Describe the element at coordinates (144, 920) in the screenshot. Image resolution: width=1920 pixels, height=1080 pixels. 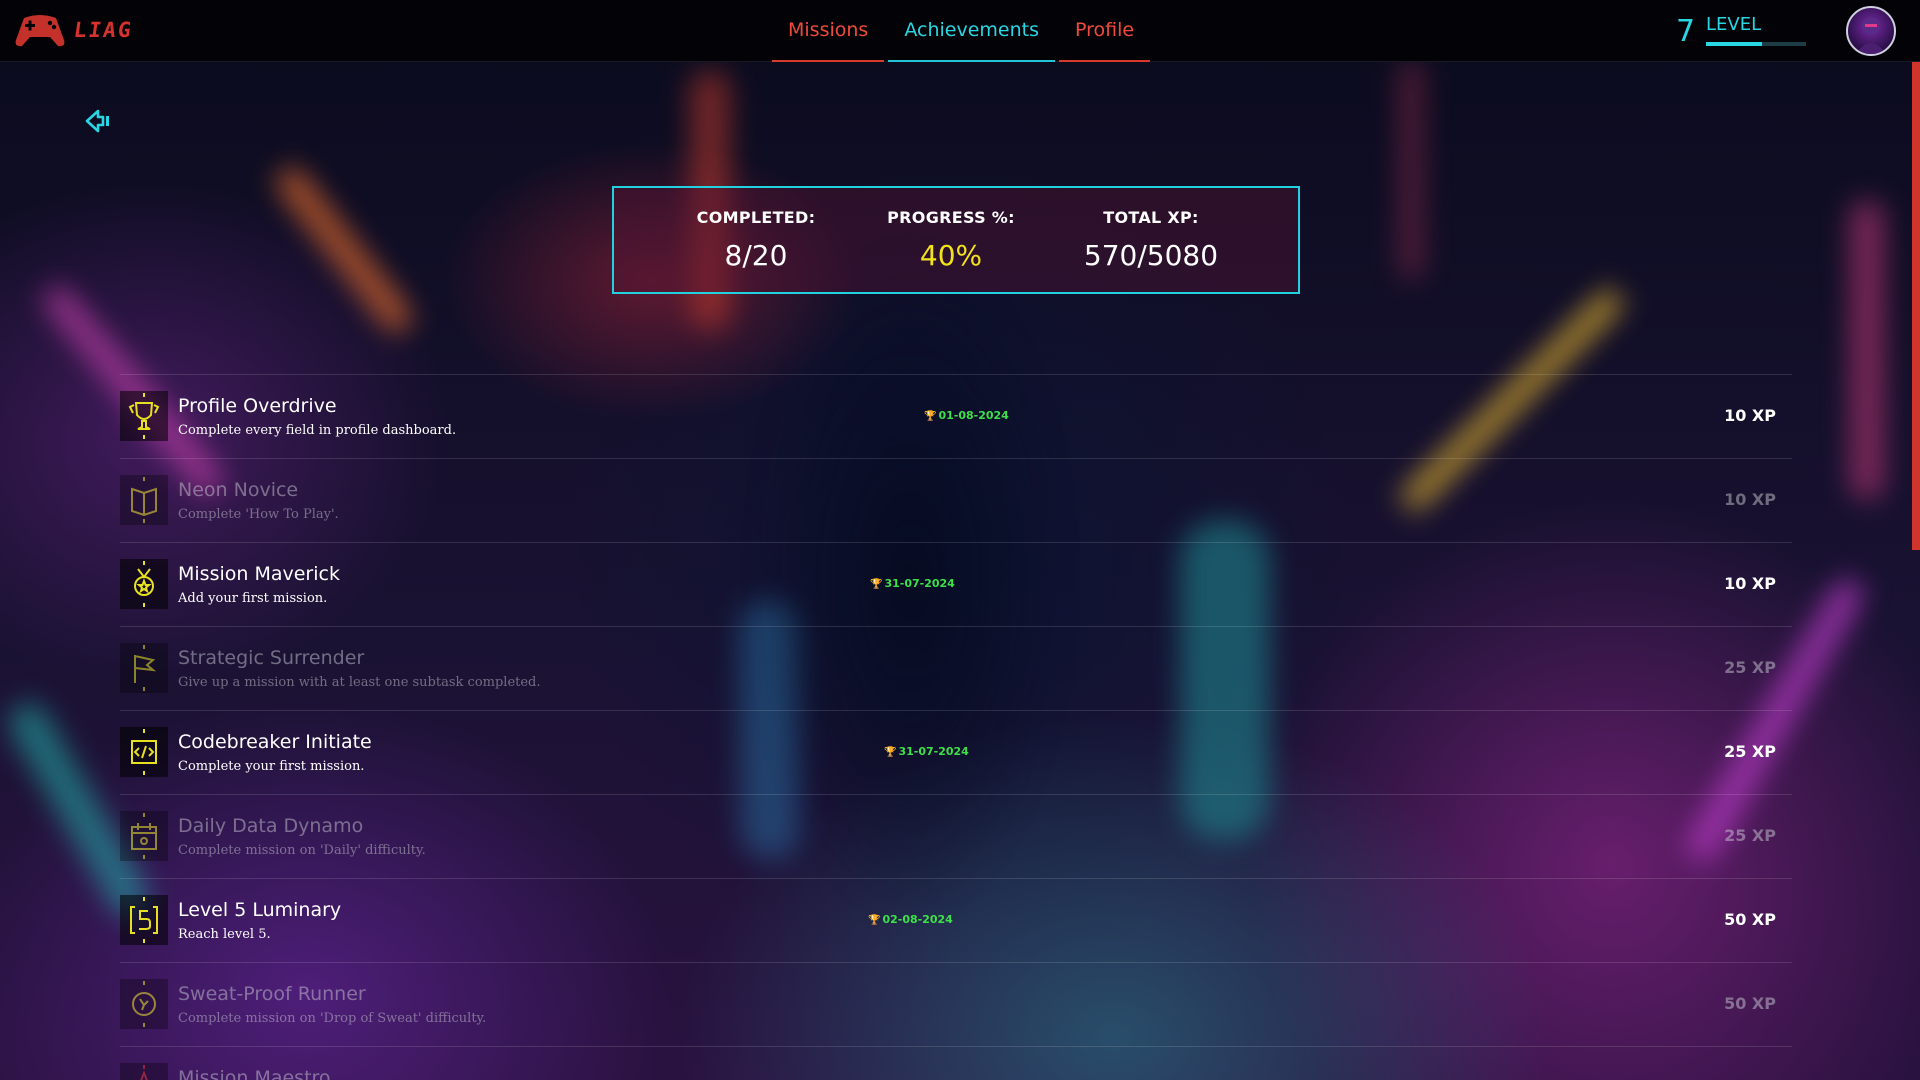
I see `level-five-icon` at that location.